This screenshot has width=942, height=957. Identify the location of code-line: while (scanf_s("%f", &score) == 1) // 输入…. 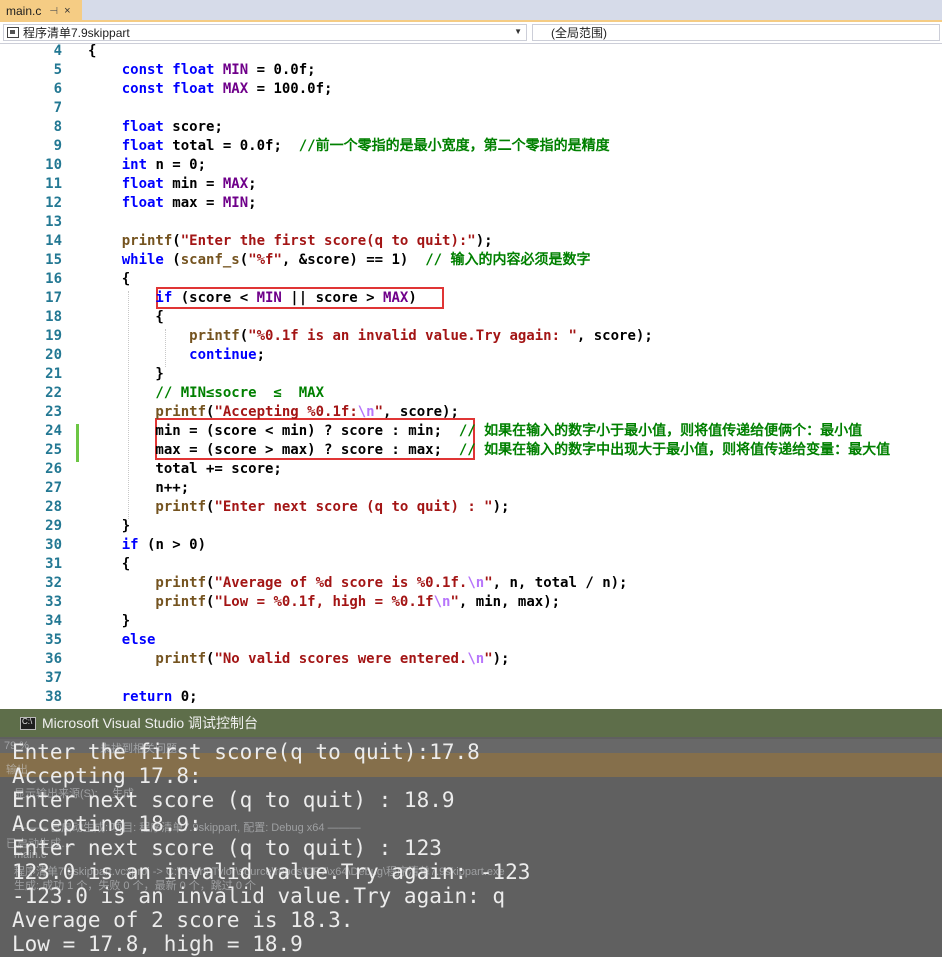
(339, 260).